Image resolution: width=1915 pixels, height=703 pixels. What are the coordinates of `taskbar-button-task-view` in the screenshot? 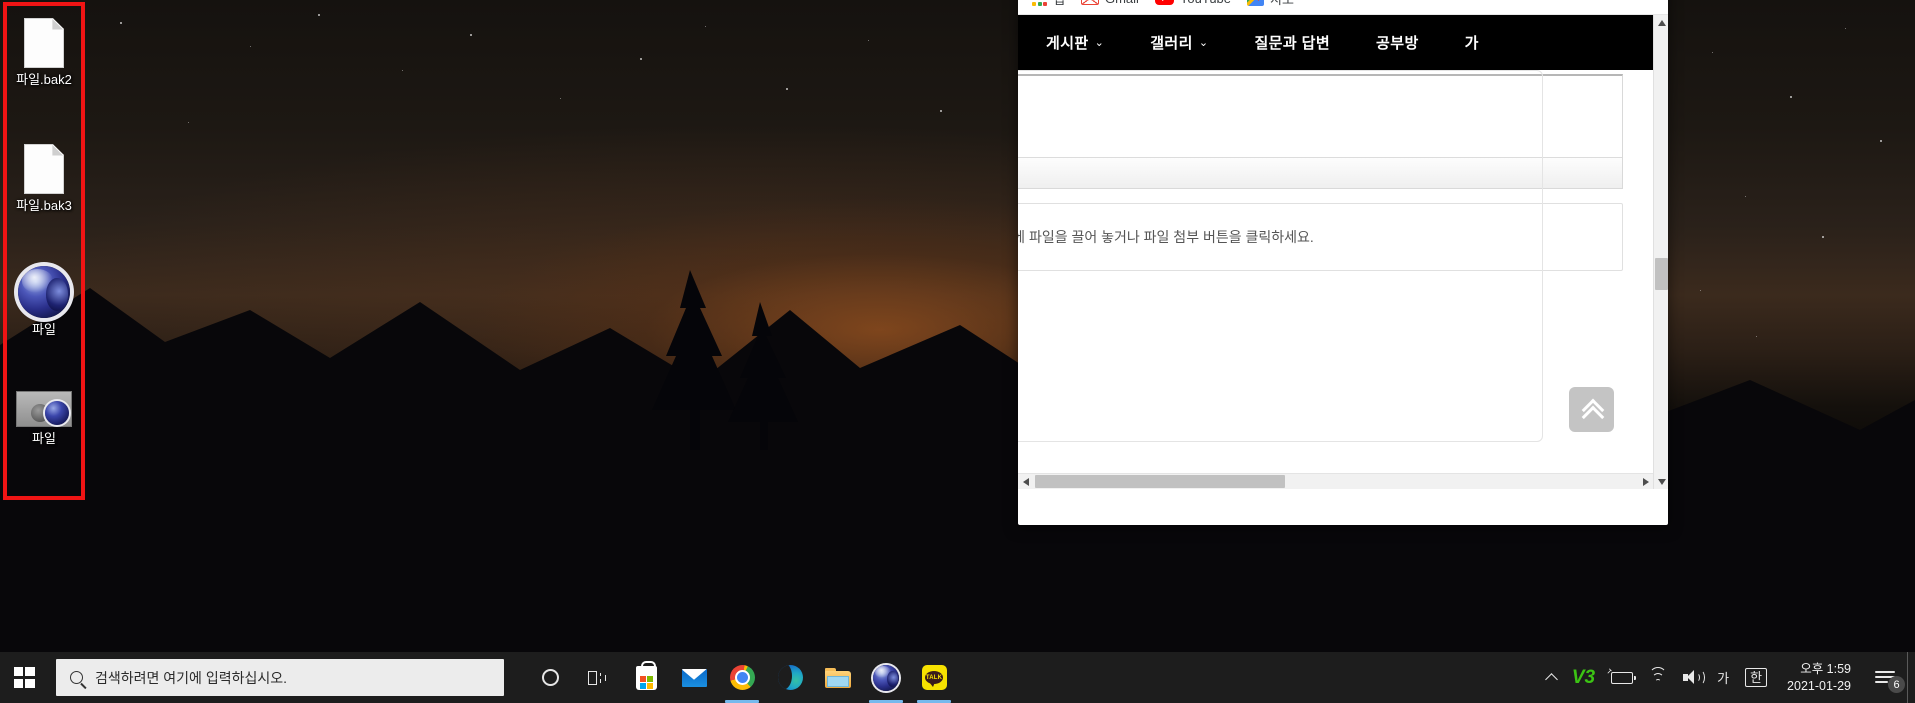 It's located at (598, 677).